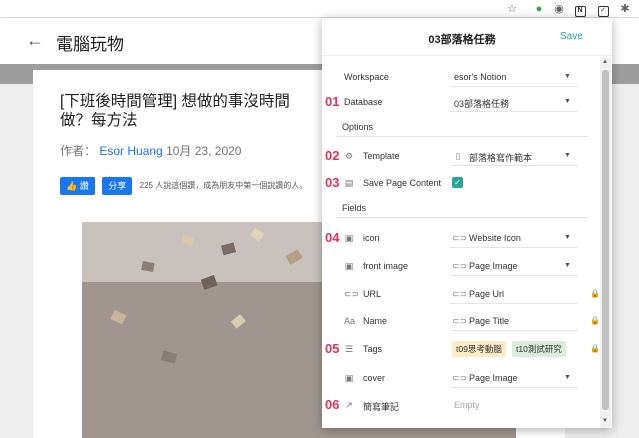 This screenshot has height=438, width=639. I want to click on post-date: 10月 23, 2020, so click(204, 151).